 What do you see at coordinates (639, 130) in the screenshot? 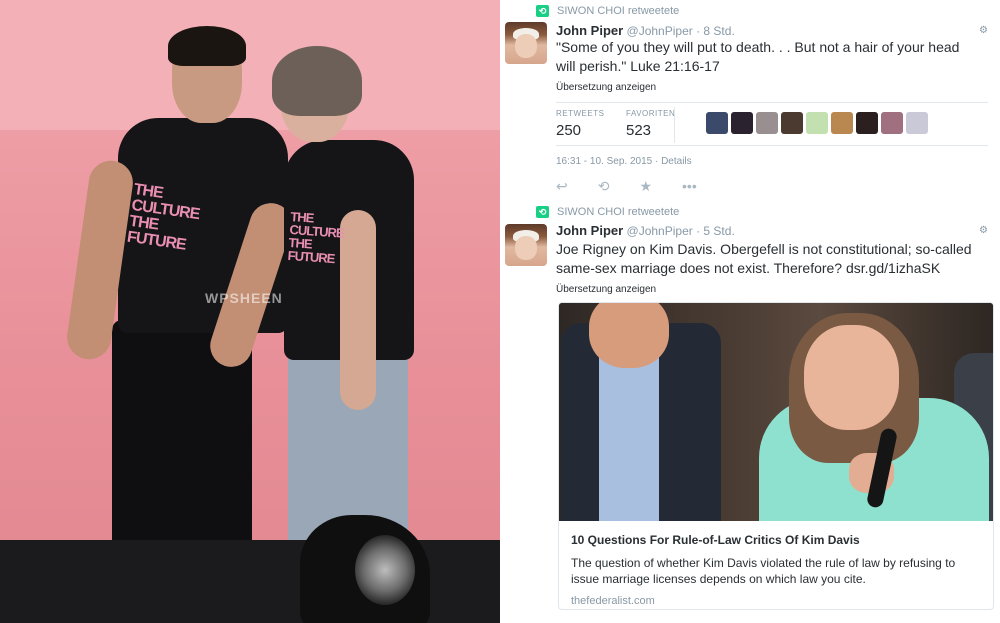
I see `favorites-value: 523` at bounding box center [639, 130].